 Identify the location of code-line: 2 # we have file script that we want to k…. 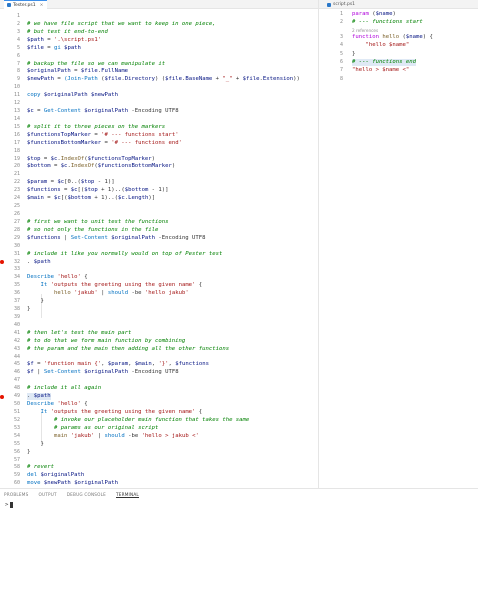
(159, 24).